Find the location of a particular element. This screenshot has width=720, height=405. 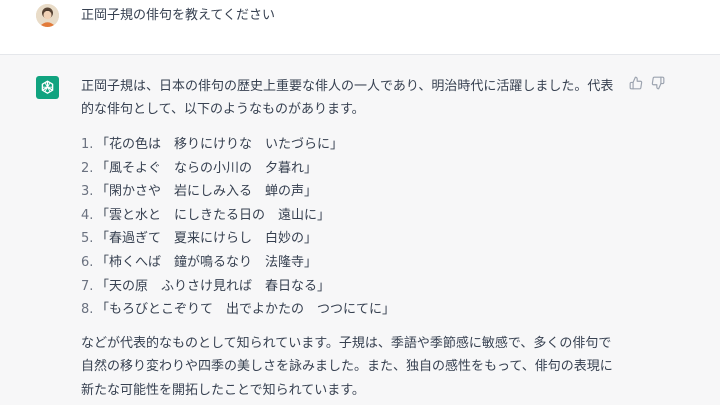

list-item-number: 6. is located at coordinates (87, 262).